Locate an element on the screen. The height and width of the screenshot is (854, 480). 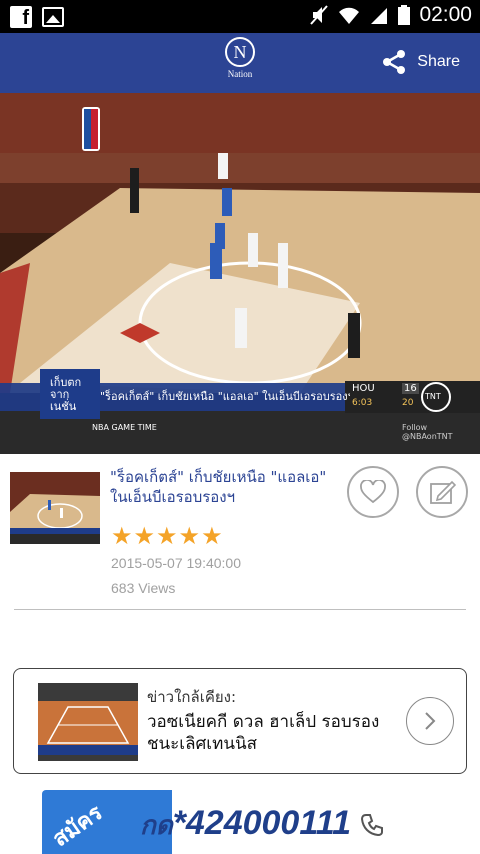
related-news-label: ข่าวใกล้เคียง: is located at coordinates (192, 697).